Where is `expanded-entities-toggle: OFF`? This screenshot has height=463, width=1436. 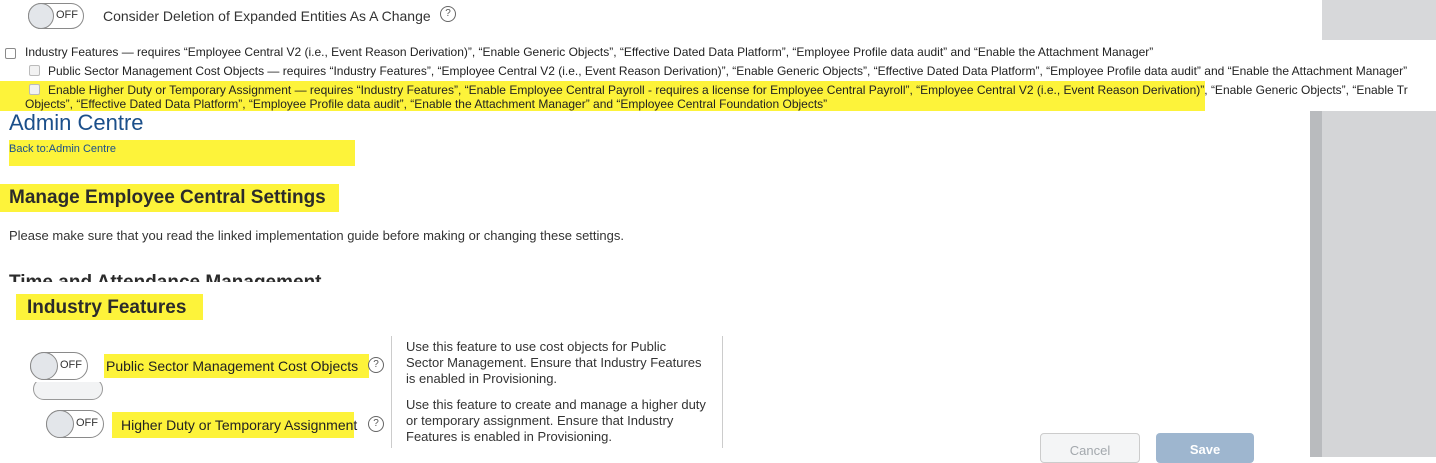
expanded-entities-toggle: OFF is located at coordinates (56, 16).